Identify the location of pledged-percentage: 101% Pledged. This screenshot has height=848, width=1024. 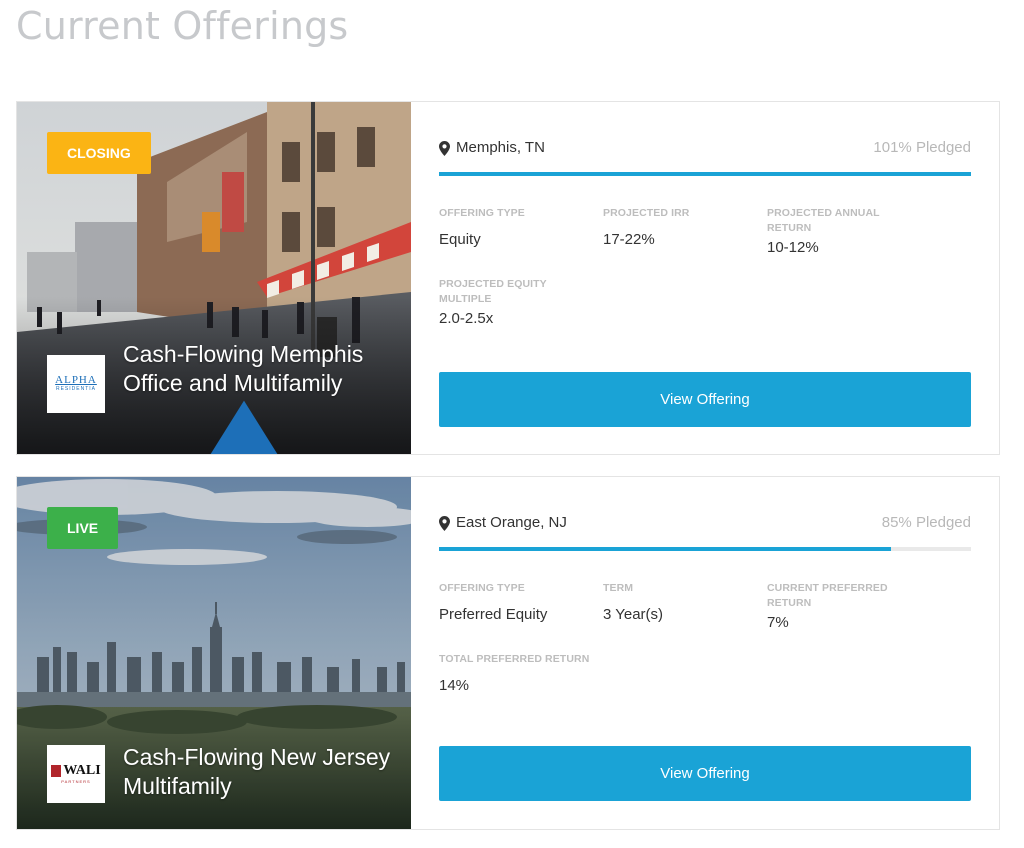
(922, 147).